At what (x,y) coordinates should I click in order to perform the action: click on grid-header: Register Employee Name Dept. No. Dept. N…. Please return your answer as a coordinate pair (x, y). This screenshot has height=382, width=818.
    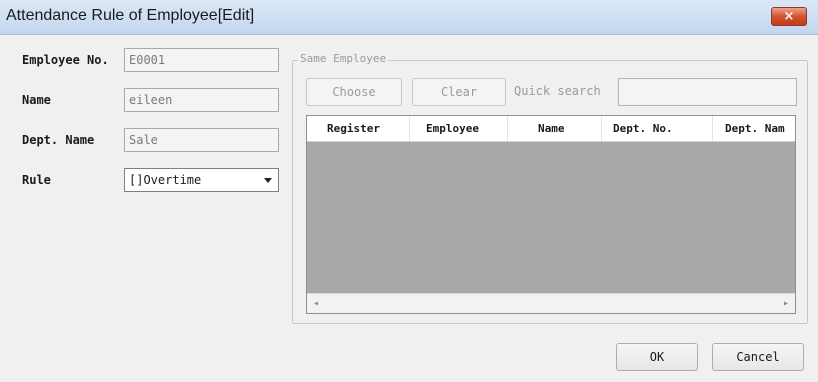
    Looking at the image, I should click on (551, 129).